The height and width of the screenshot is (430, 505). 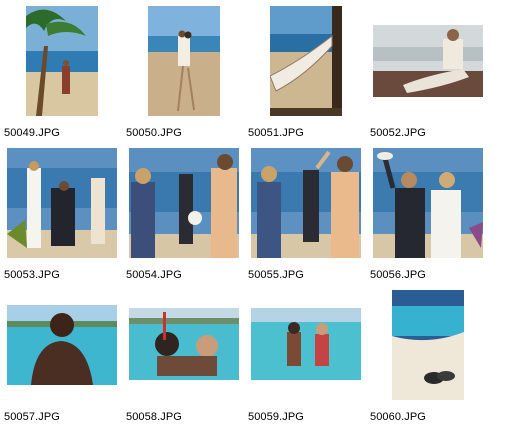 What do you see at coordinates (32, 133) in the screenshot?
I see `thumbnail-filename: 50049.JPG` at bounding box center [32, 133].